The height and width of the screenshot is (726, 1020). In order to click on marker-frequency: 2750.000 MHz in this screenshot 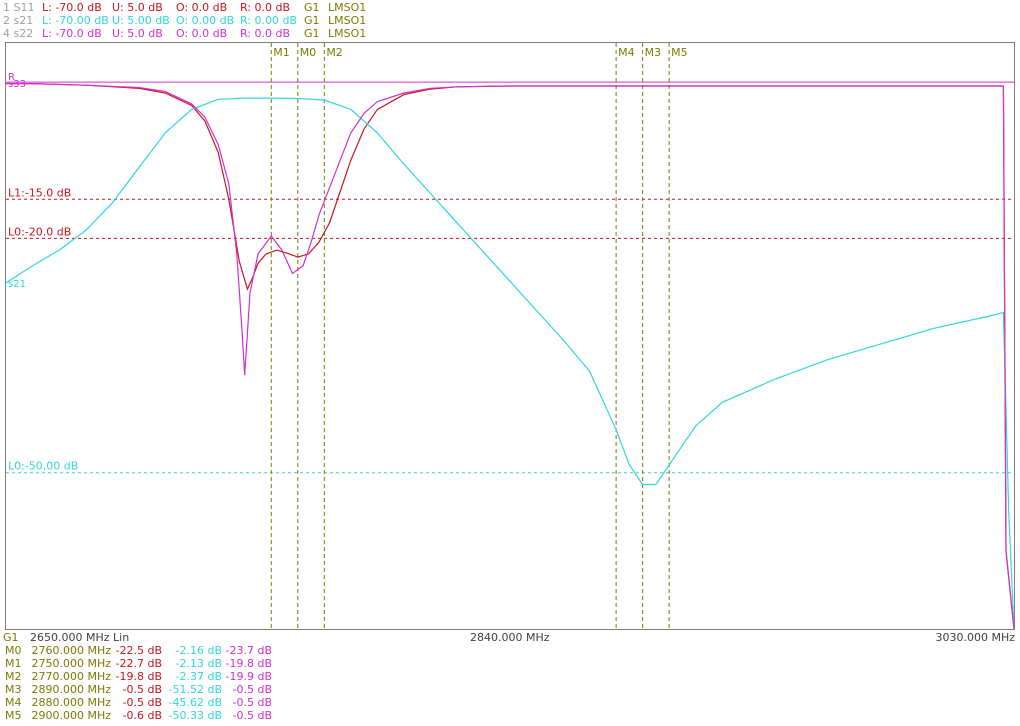, I will do `click(71, 663)`.